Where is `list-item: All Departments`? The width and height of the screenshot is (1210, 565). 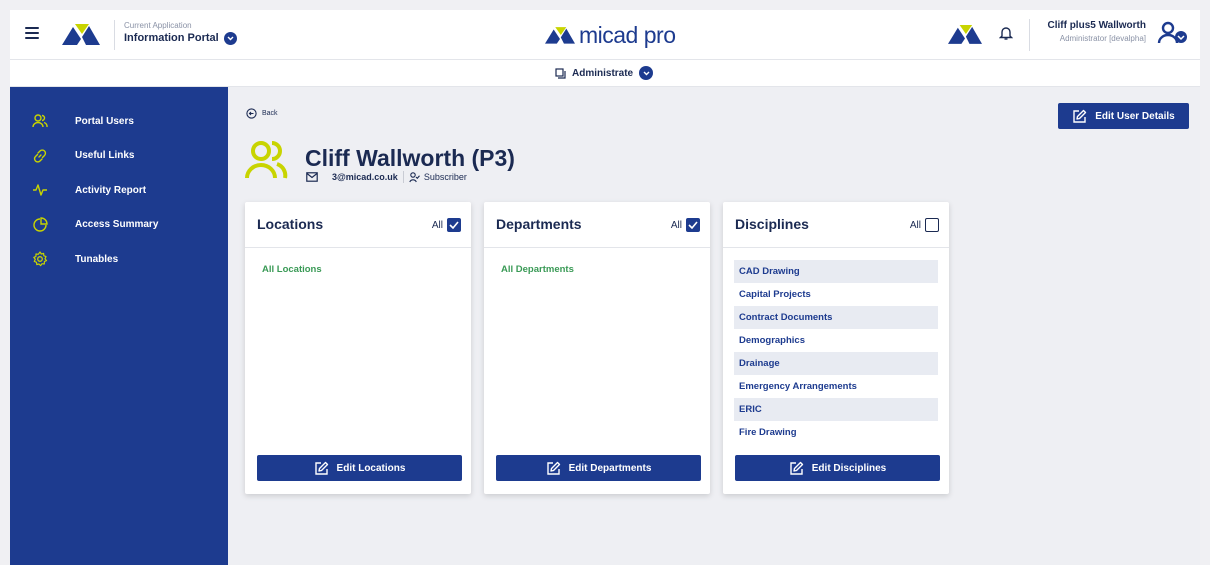
list-item: All Departments is located at coordinates (537, 269).